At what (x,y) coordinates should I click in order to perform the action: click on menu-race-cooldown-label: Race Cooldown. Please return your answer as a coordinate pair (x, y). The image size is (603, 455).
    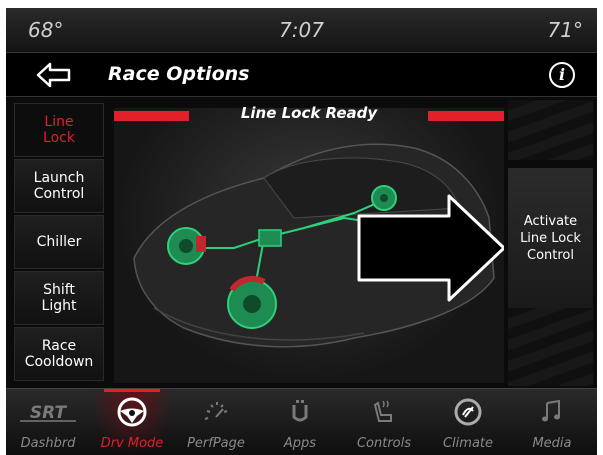
    Looking at the image, I should click on (59, 354).